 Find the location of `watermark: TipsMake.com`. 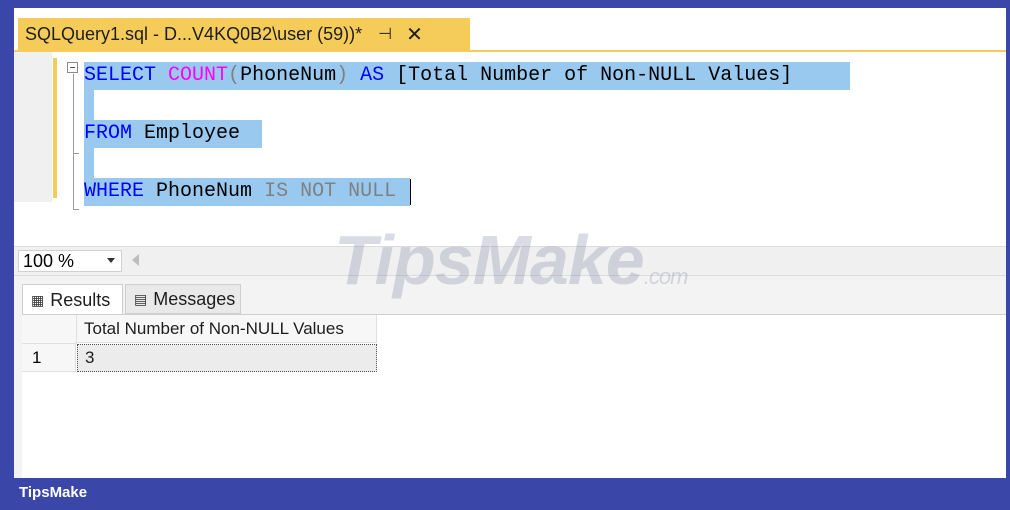

watermark: TipsMake.com is located at coordinates (511, 260).